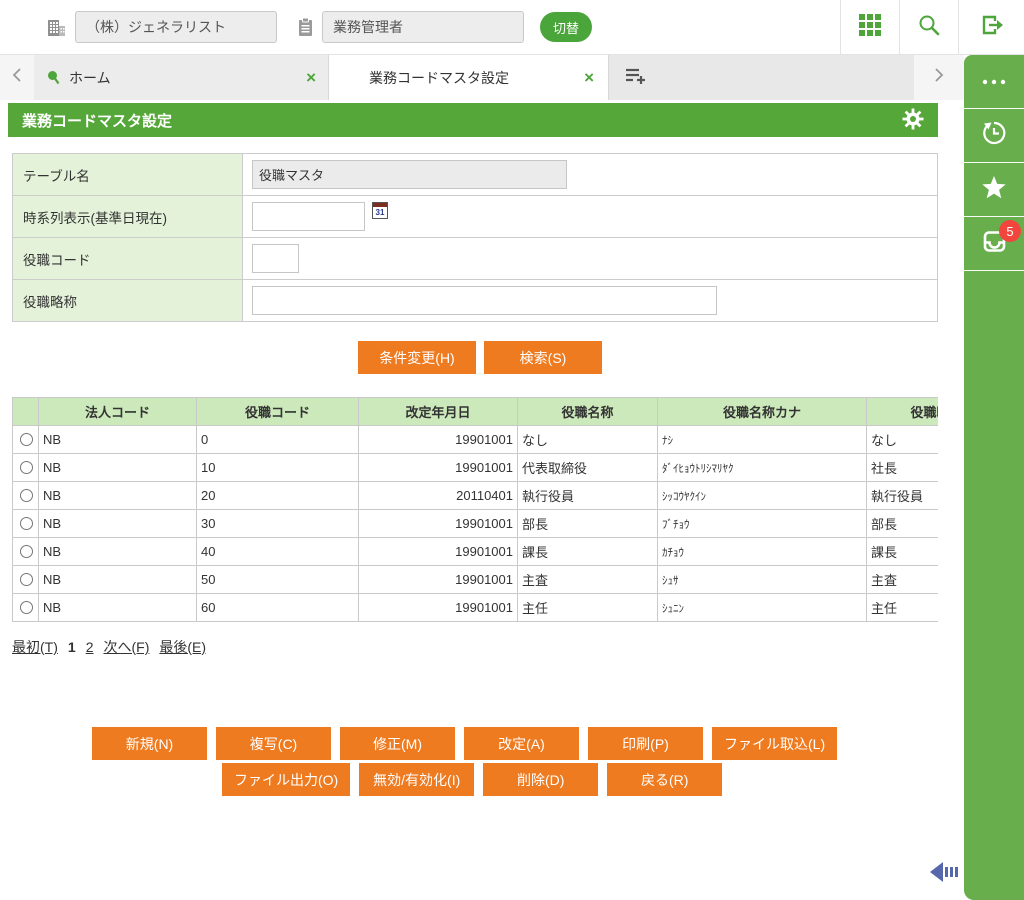 The height and width of the screenshot is (900, 1024). I want to click on column-header-4: 役職名称カナ, so click(762, 411).